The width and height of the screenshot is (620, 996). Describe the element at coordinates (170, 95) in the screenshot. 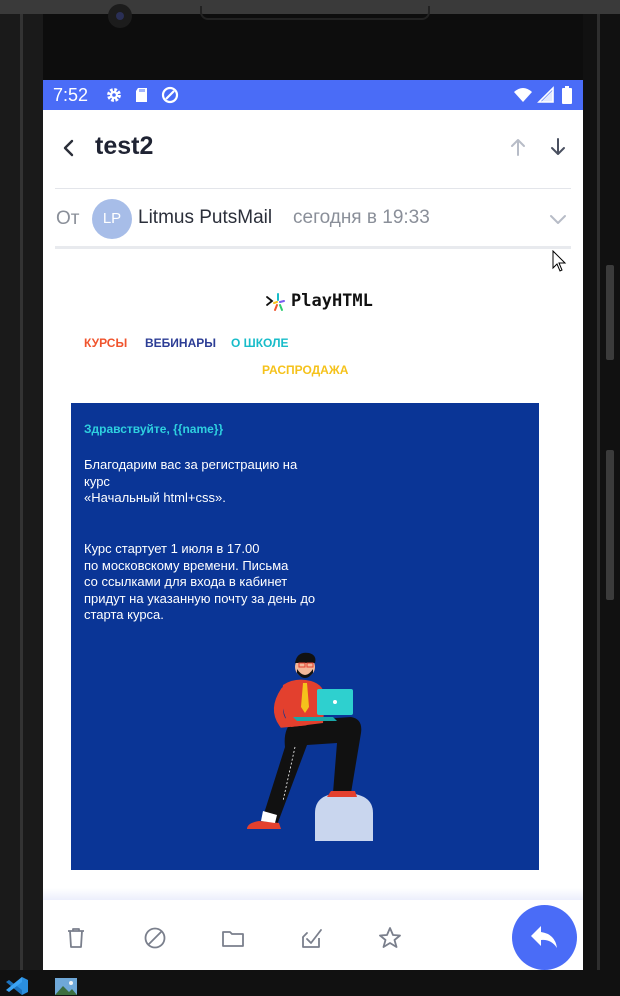

I see `data-saver-icon` at that location.